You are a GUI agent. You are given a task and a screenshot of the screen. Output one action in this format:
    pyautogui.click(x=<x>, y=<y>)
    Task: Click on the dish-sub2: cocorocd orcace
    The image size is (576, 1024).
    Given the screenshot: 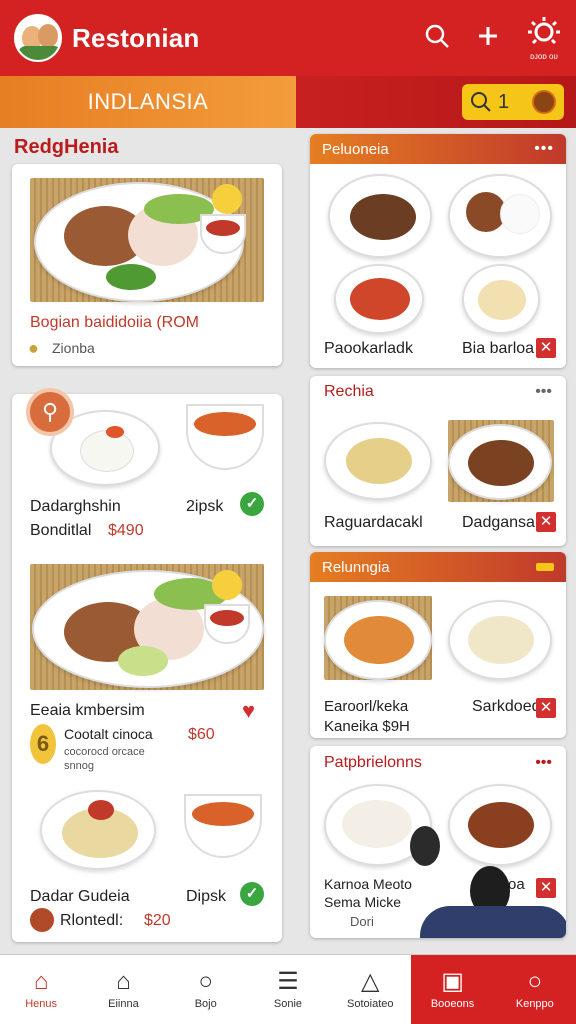 What is the action you would take?
    pyautogui.click(x=104, y=752)
    